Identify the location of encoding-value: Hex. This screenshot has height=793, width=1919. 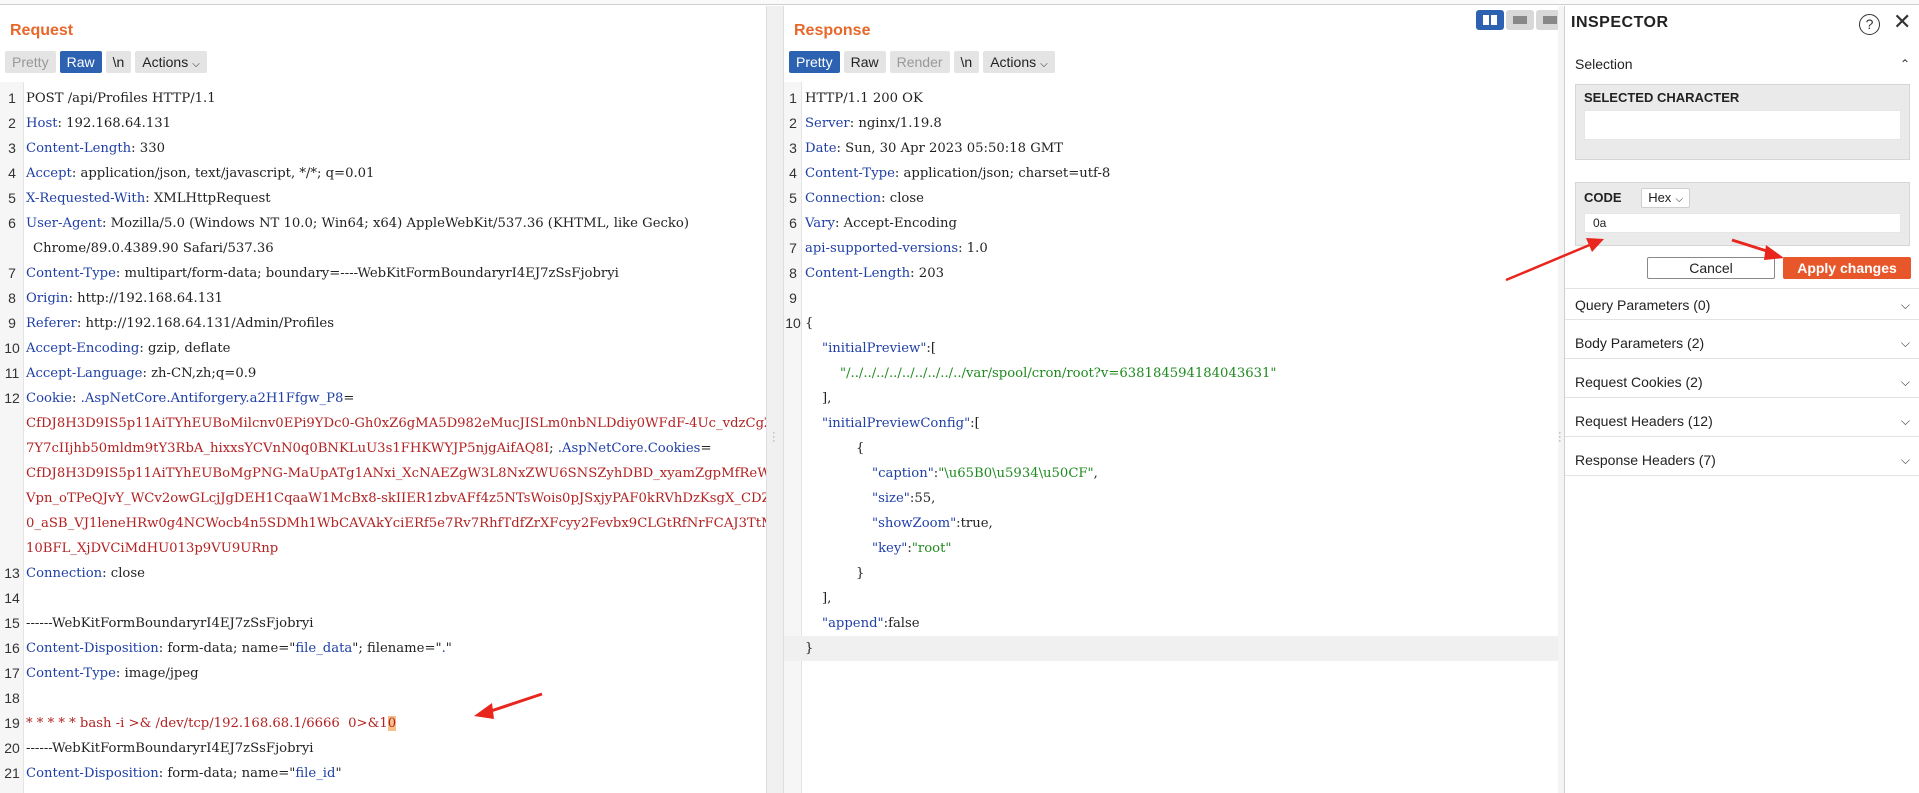
(1660, 197).